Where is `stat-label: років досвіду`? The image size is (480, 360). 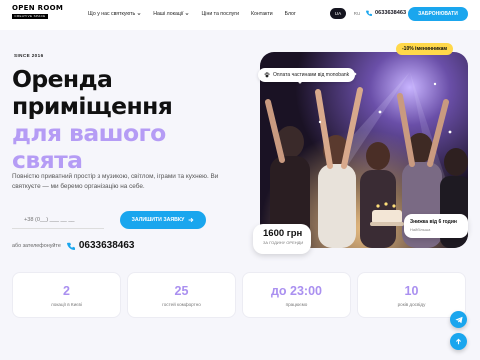 stat-label: років досвіду is located at coordinates (411, 304).